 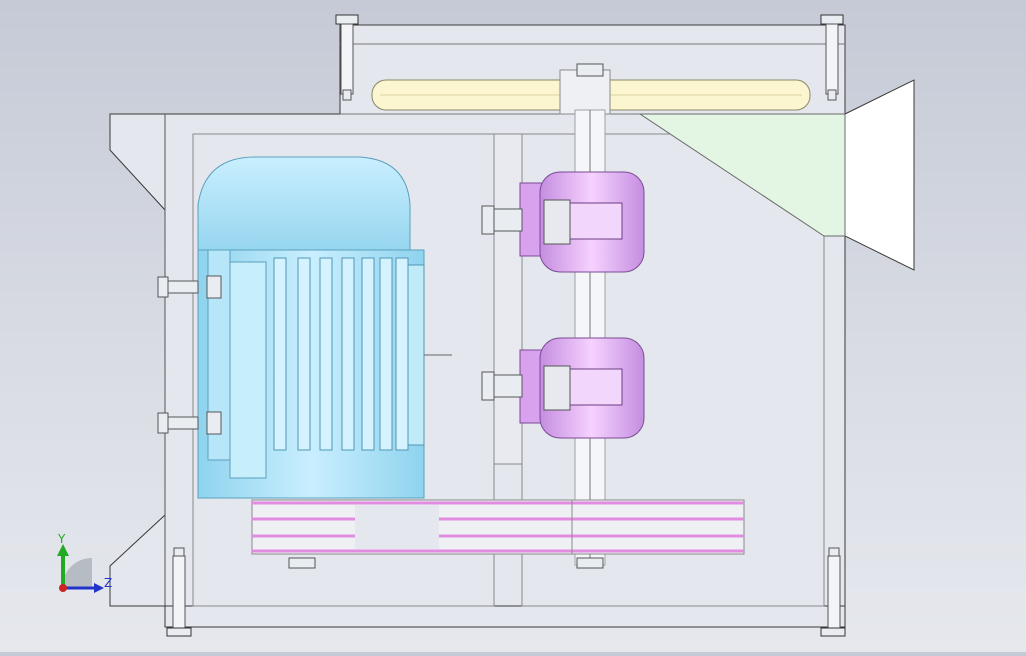 What do you see at coordinates (590, 70) in the screenshot?
I see `top-nut` at bounding box center [590, 70].